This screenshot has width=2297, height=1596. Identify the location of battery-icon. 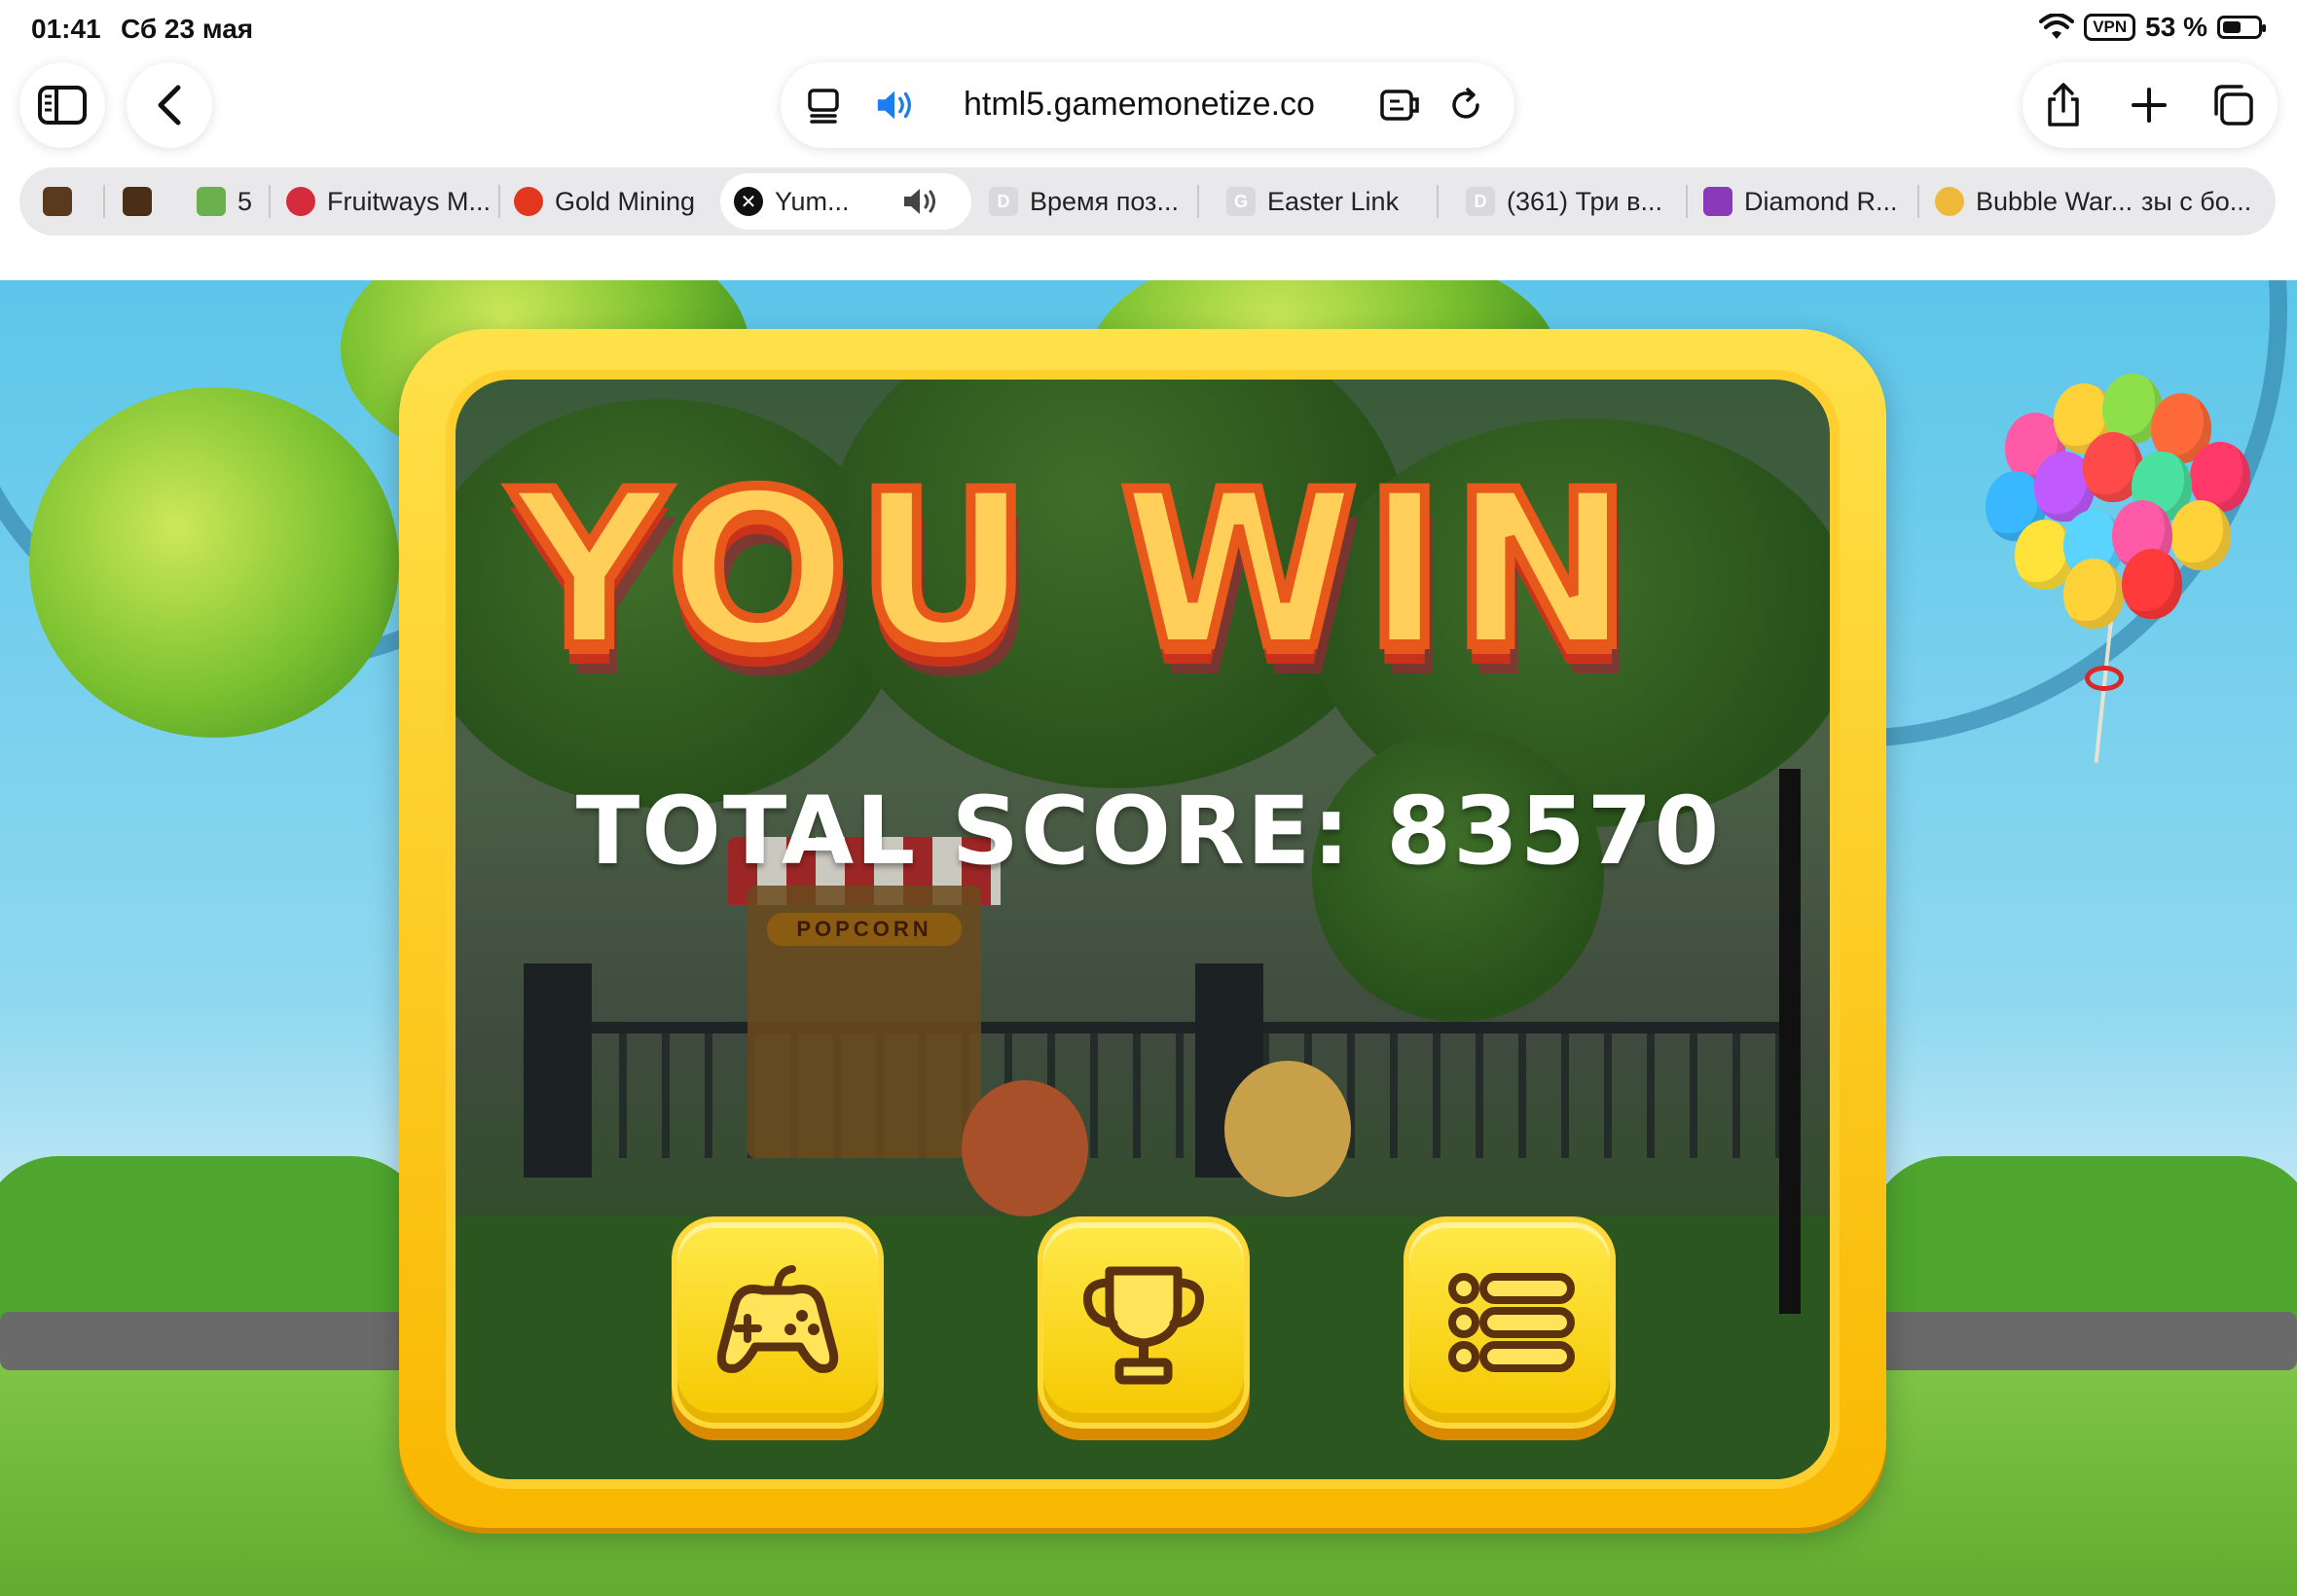
(2241, 27).